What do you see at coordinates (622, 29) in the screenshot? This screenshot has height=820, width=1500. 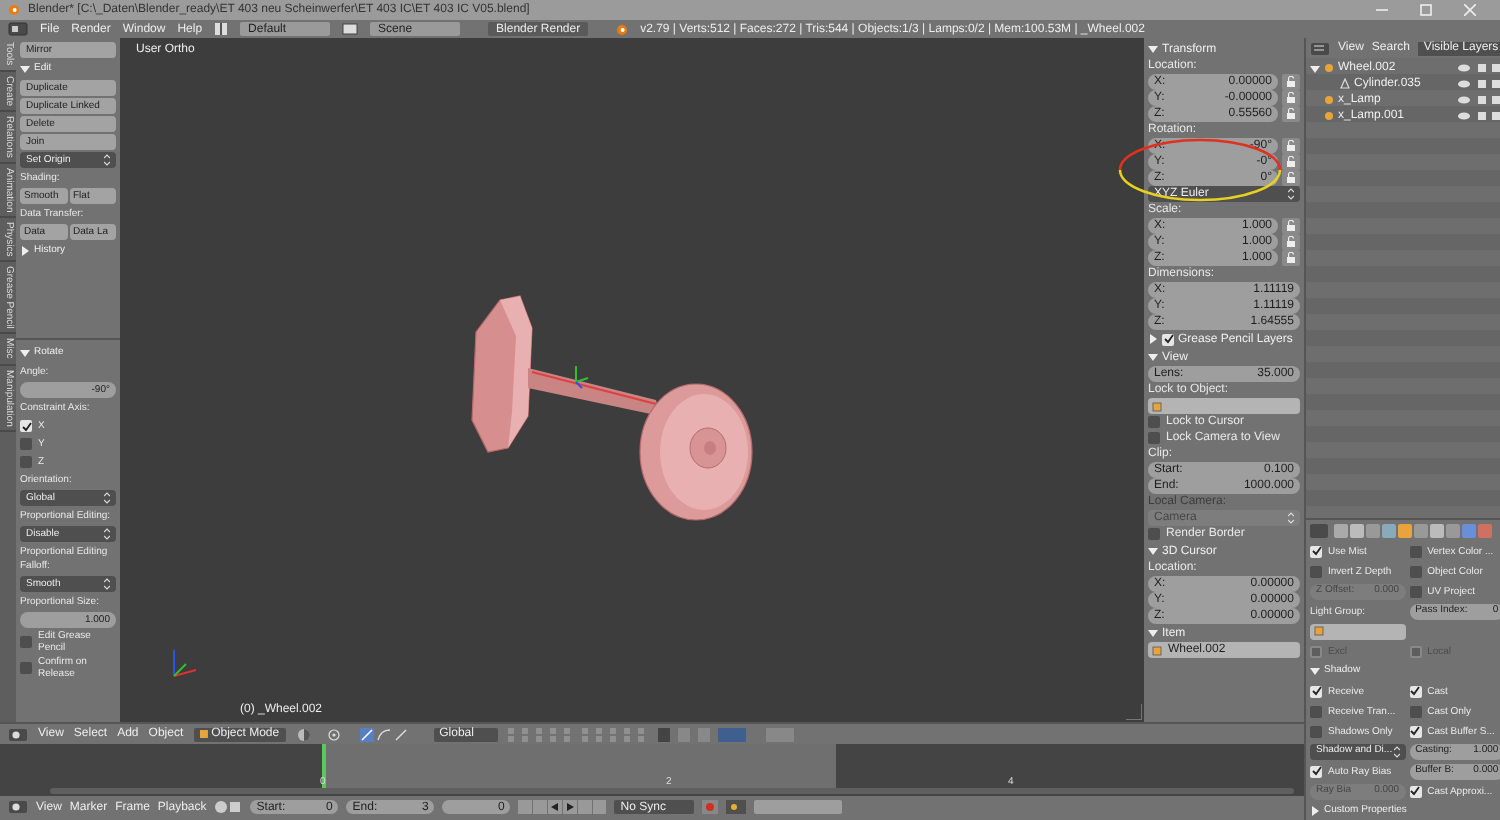 I see `blender-logo-icon` at bounding box center [622, 29].